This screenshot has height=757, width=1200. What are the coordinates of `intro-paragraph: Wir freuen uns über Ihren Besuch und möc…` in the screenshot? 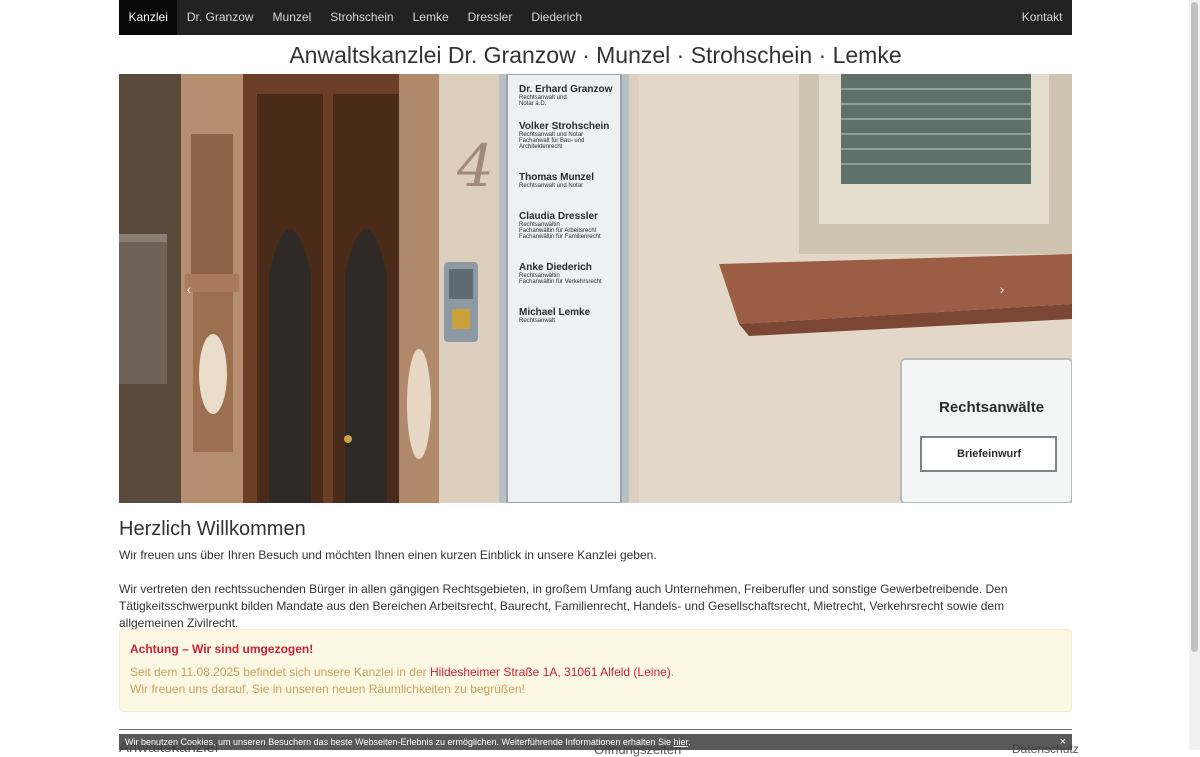 It's located at (388, 555).